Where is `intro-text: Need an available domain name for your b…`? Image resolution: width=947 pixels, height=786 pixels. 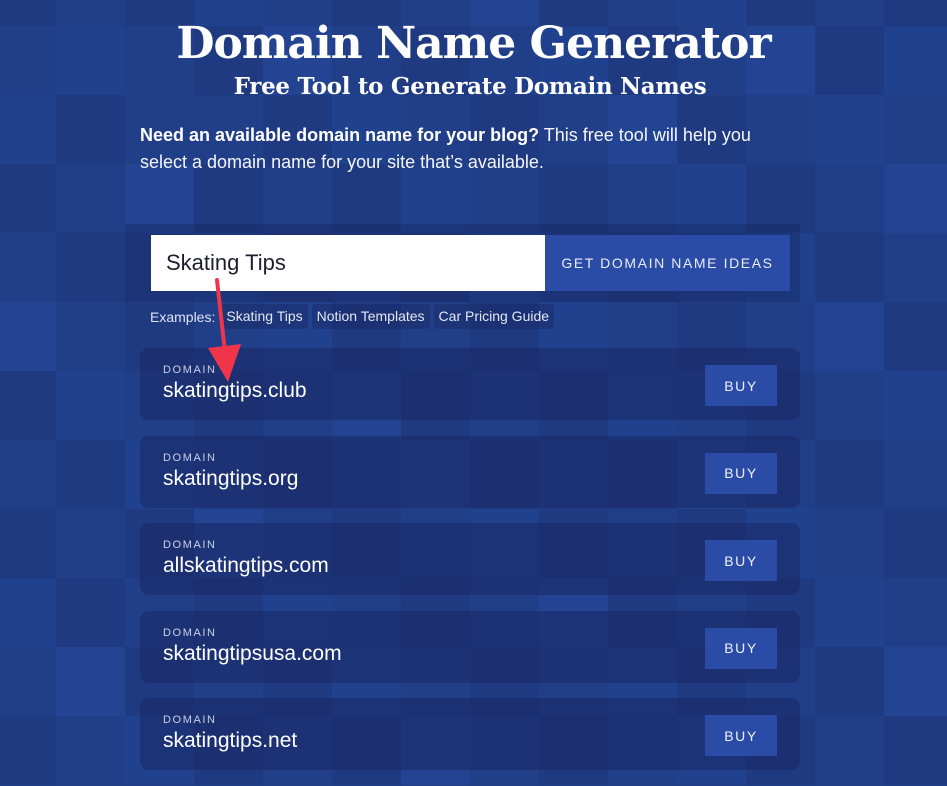 intro-text: Need an available domain name for your b… is located at coordinates (470, 149).